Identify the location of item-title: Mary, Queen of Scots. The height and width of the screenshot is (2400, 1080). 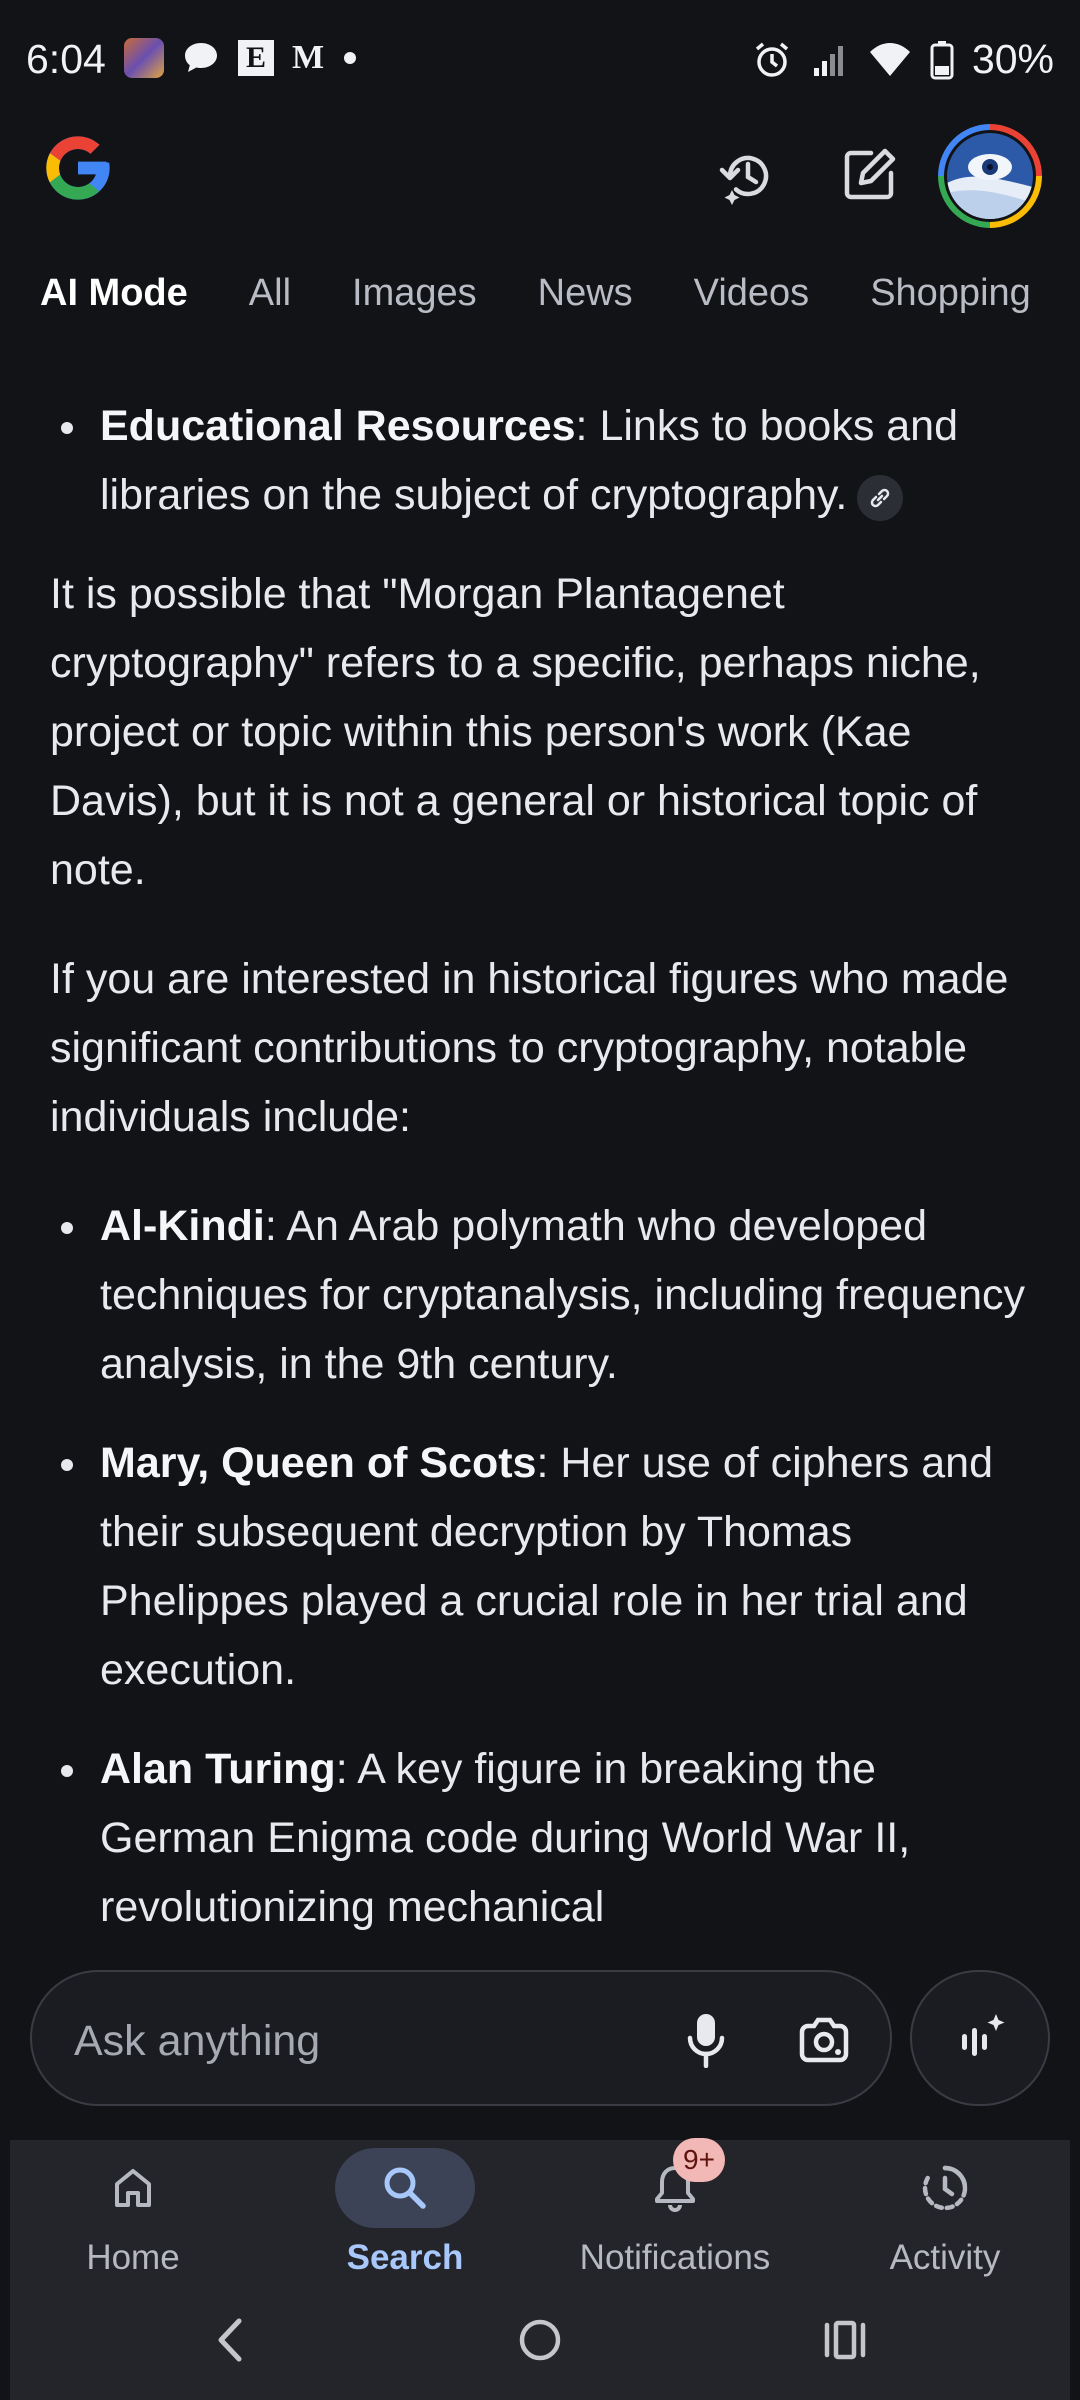
(318, 1463).